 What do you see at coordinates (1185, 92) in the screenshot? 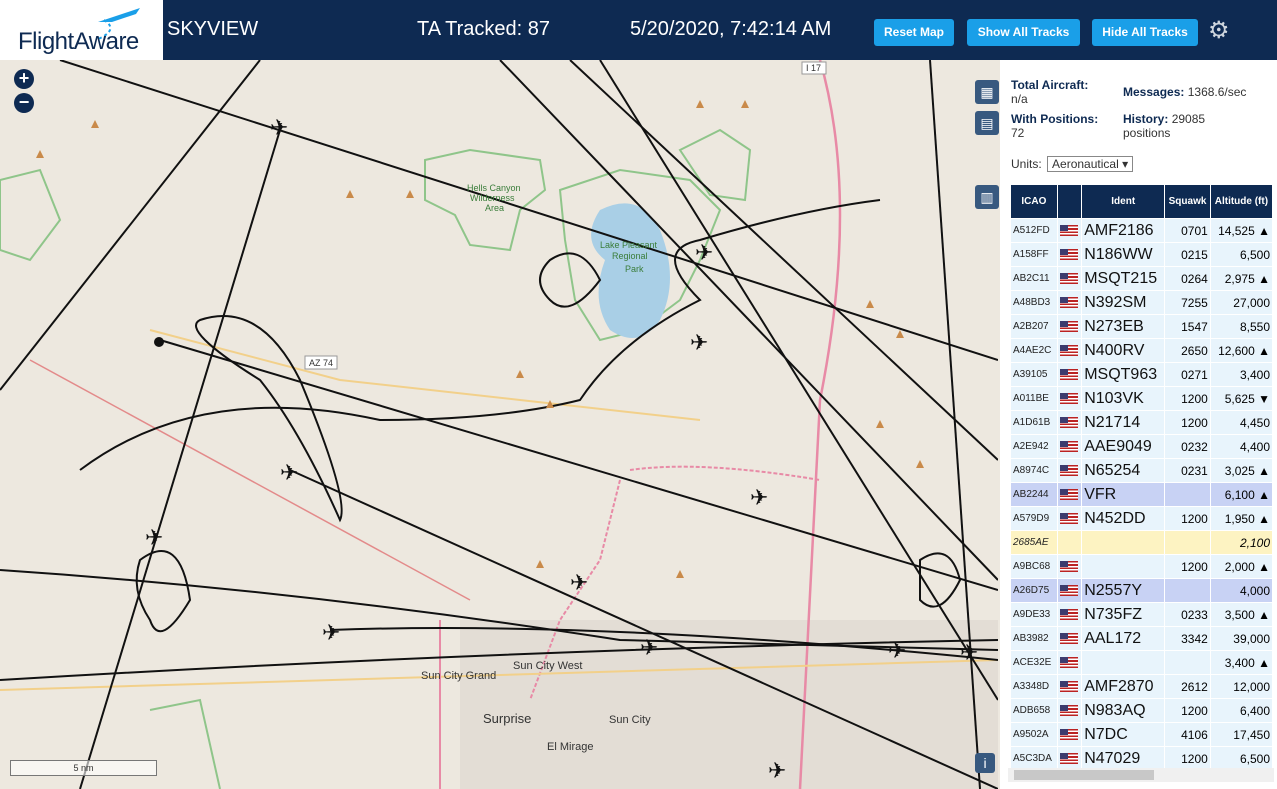
I see `messages-stat: Messages: 1368.6/sec` at bounding box center [1185, 92].